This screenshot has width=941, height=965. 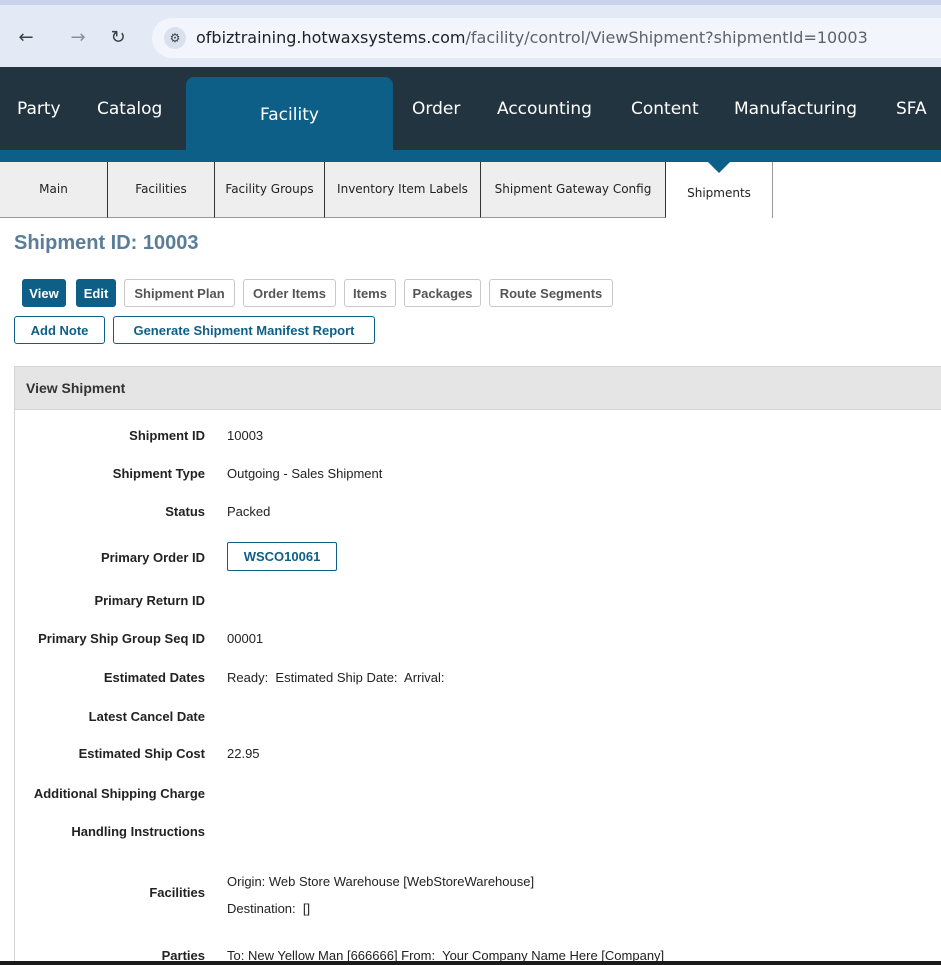 What do you see at coordinates (175, 38) in the screenshot?
I see `site-settings-icon: ⚙` at bounding box center [175, 38].